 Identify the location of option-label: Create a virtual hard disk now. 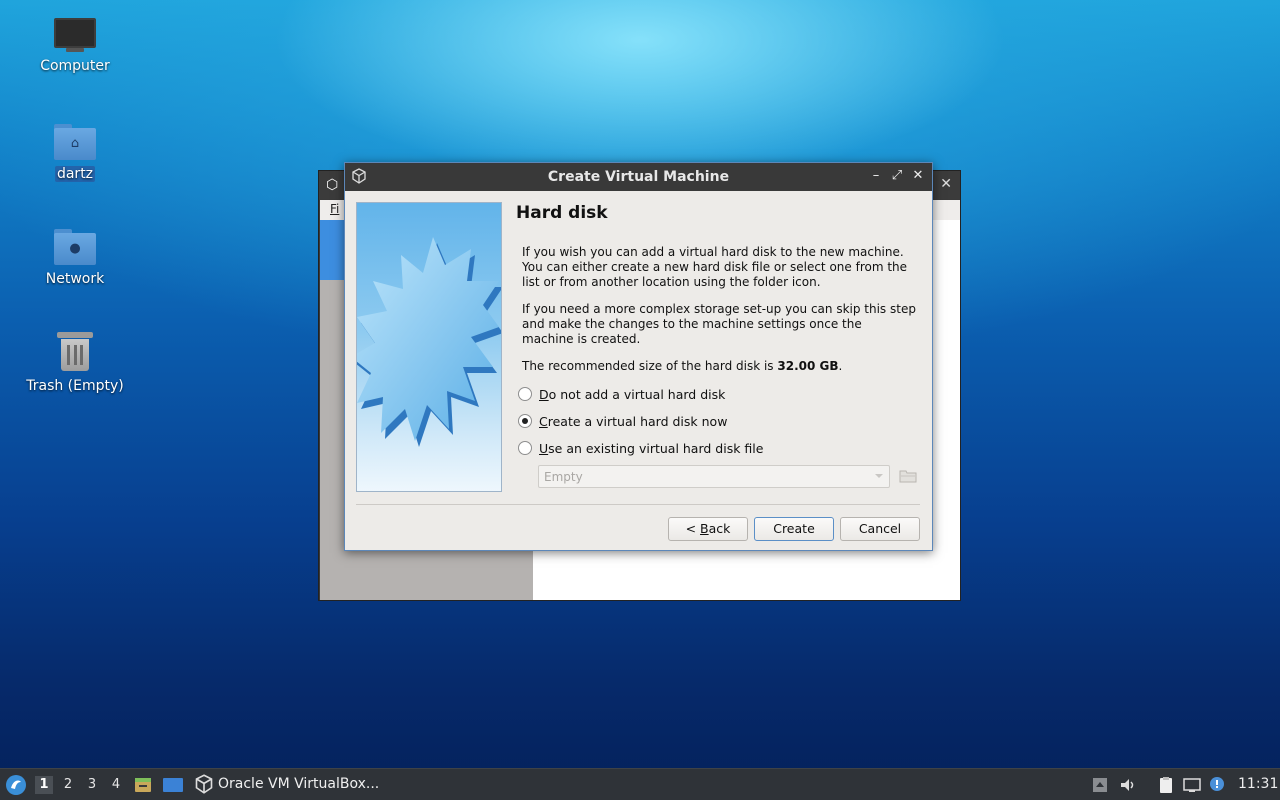
(633, 421).